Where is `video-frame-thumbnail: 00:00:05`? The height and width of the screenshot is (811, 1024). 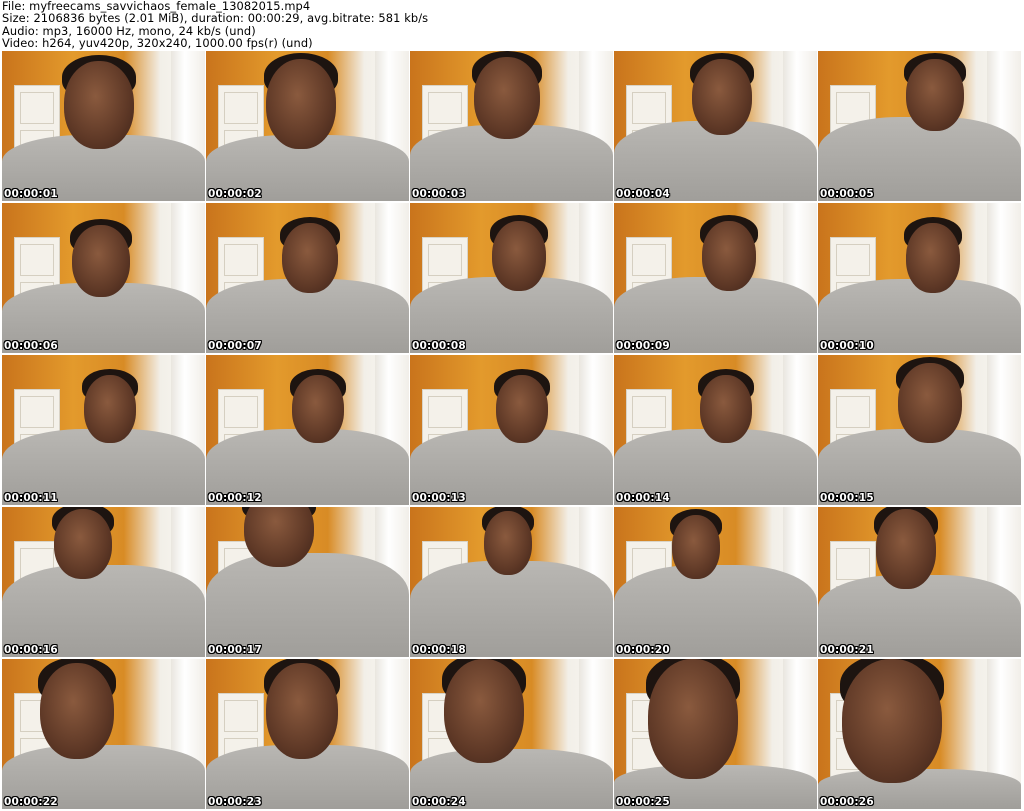 video-frame-thumbnail: 00:00:05 is located at coordinates (919, 126).